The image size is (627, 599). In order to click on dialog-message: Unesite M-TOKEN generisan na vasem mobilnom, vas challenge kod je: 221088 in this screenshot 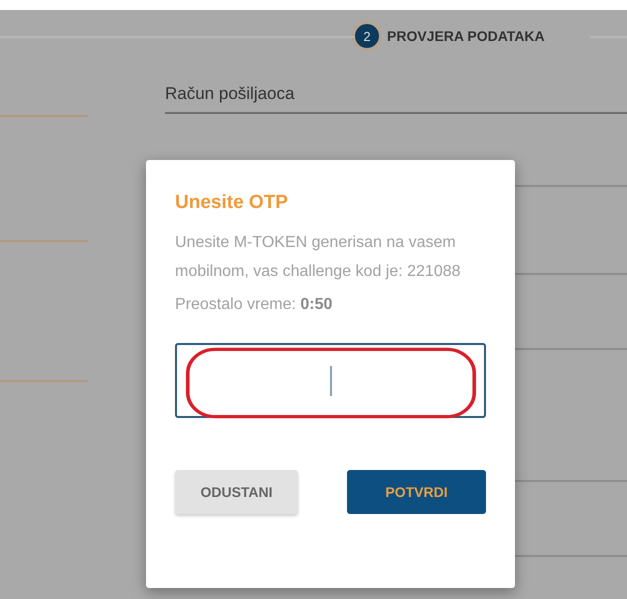, I will do `click(318, 257)`.